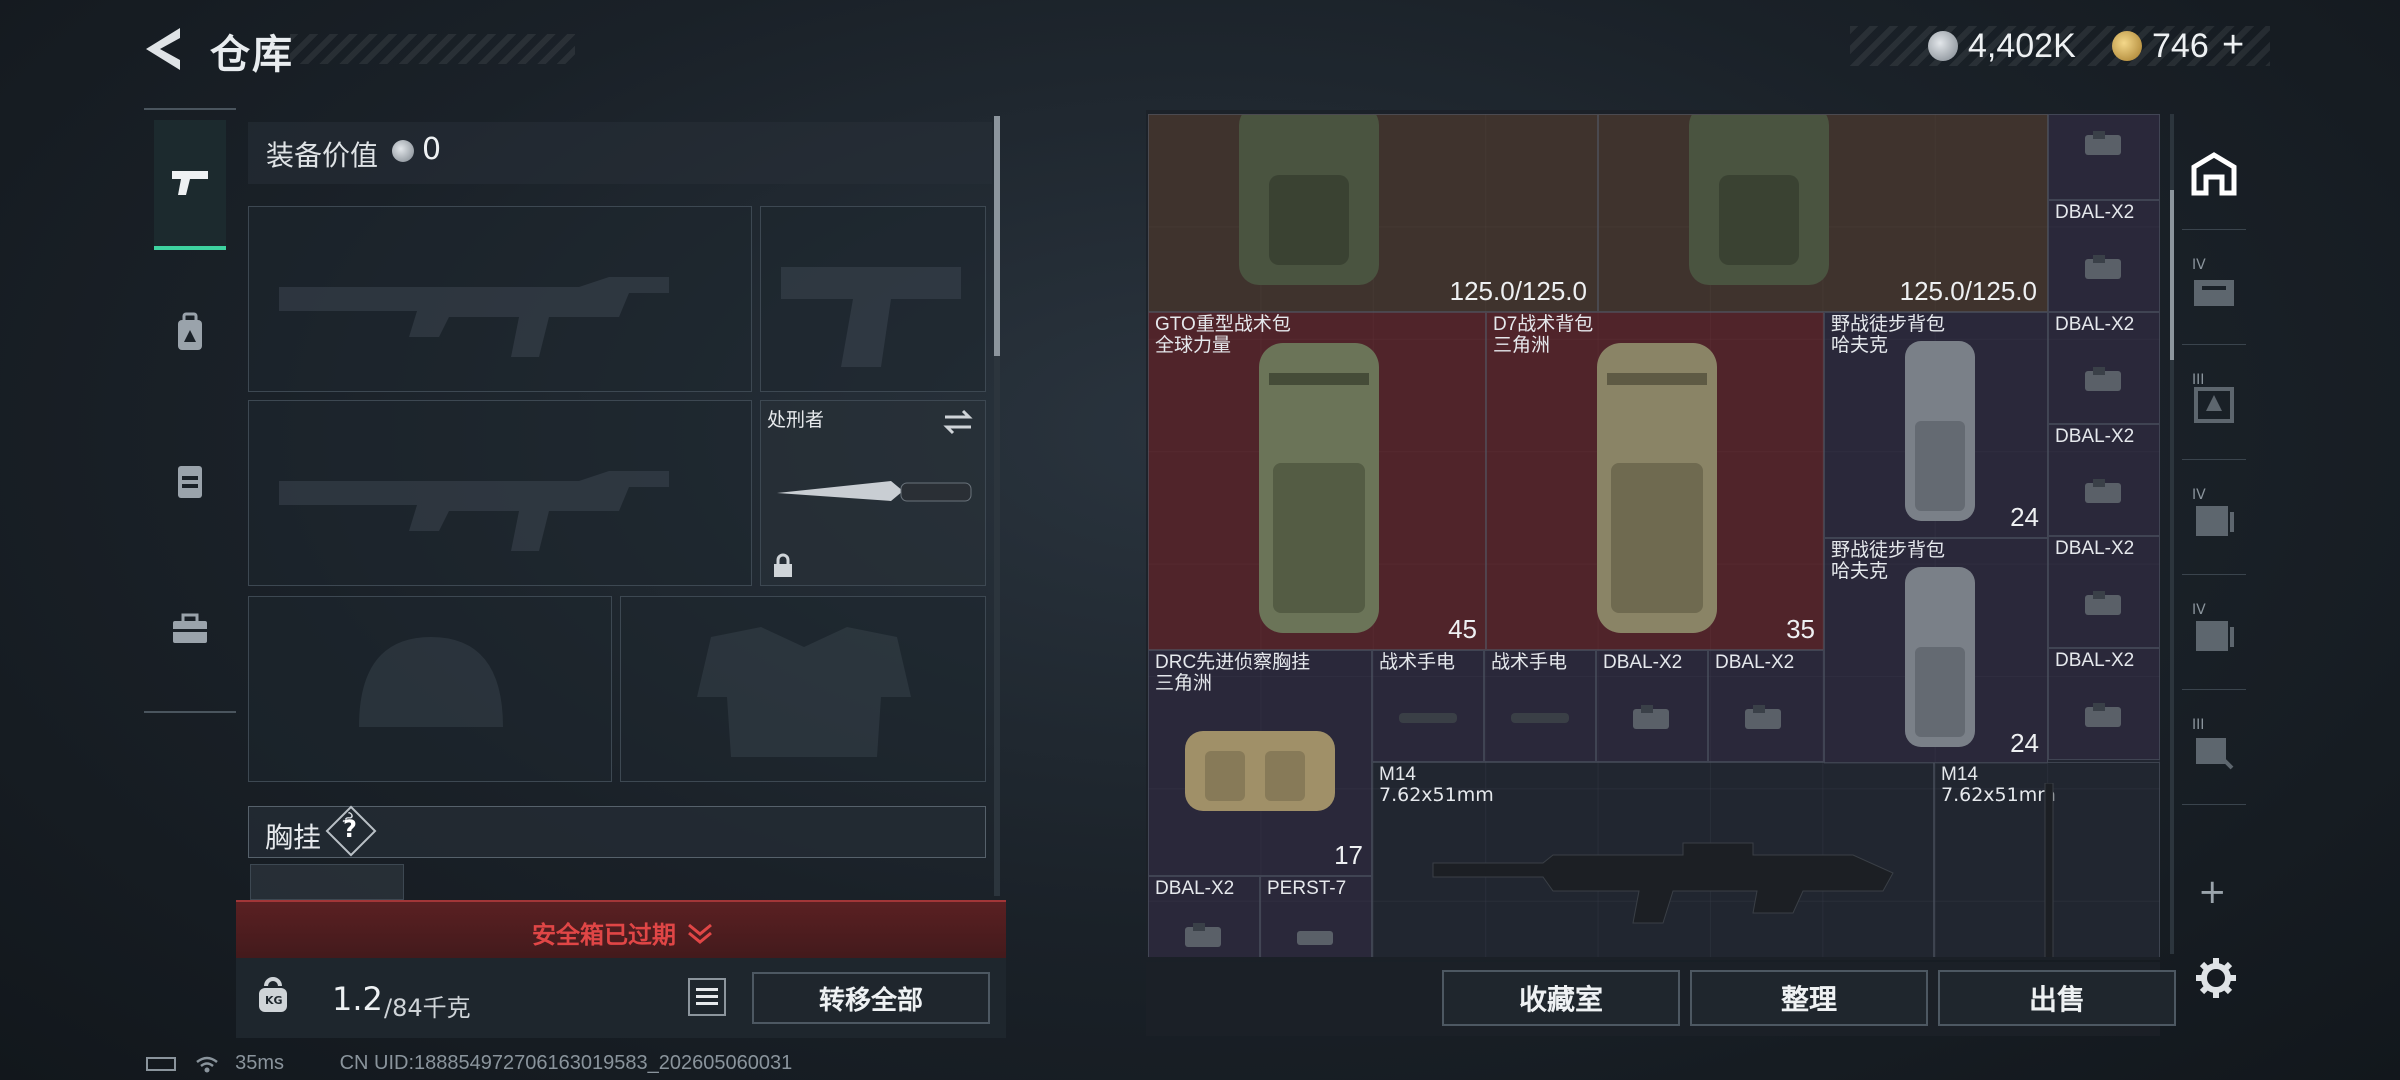 This screenshot has height=1080, width=2400. I want to click on coin-balance: 4,402K, so click(2022, 46).